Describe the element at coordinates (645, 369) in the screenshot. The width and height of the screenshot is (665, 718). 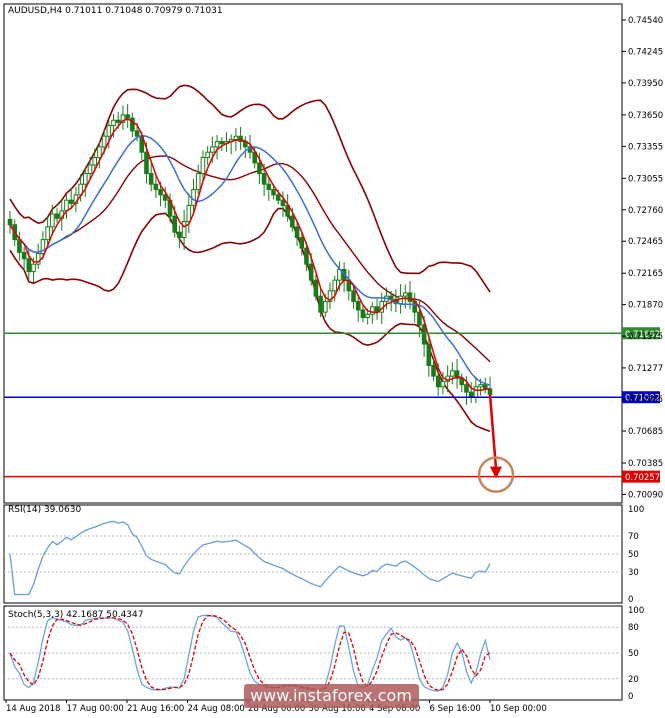
I see `price-tick-label: 0.71277` at that location.